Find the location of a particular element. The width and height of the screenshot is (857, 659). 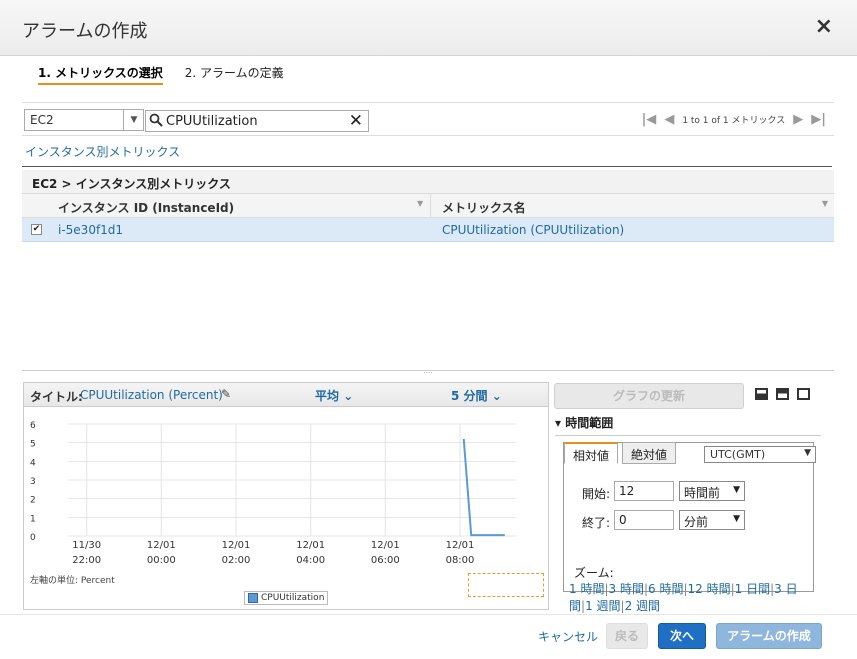

column-header-metric-name: メトリックス名 is located at coordinates (484, 207).